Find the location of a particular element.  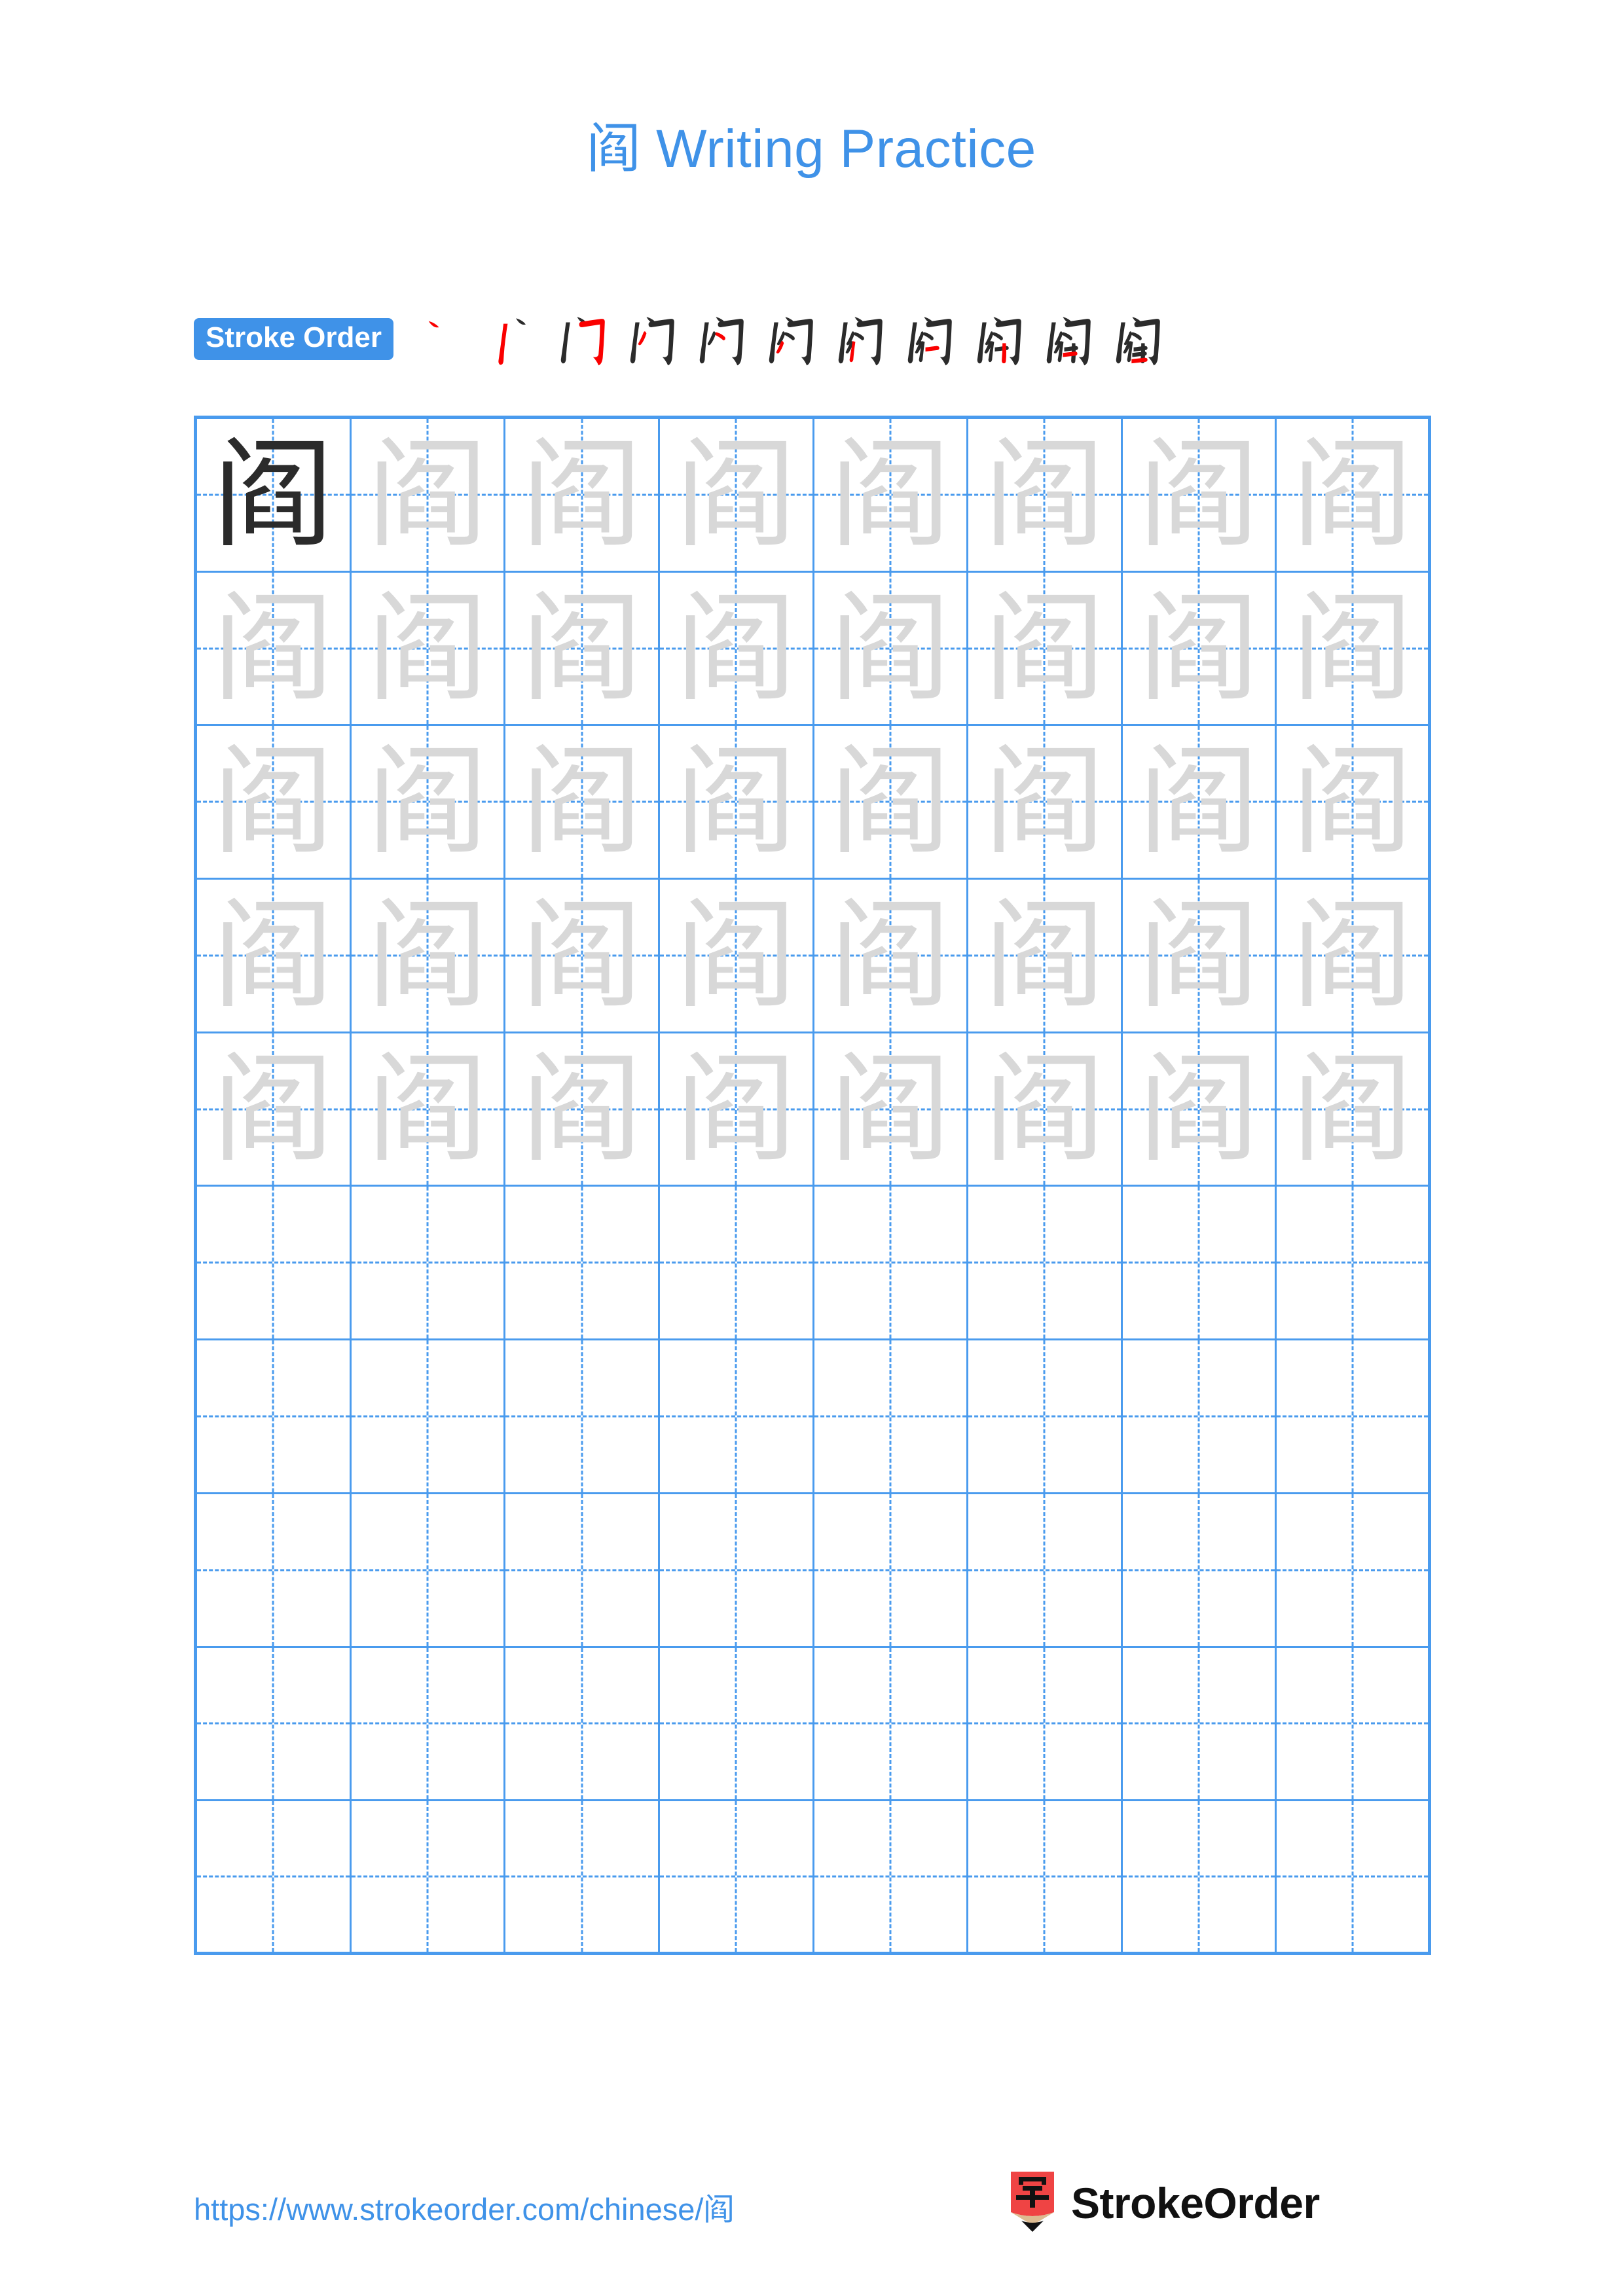

practice-cell-r10-c3 is located at coordinates (582, 1878).